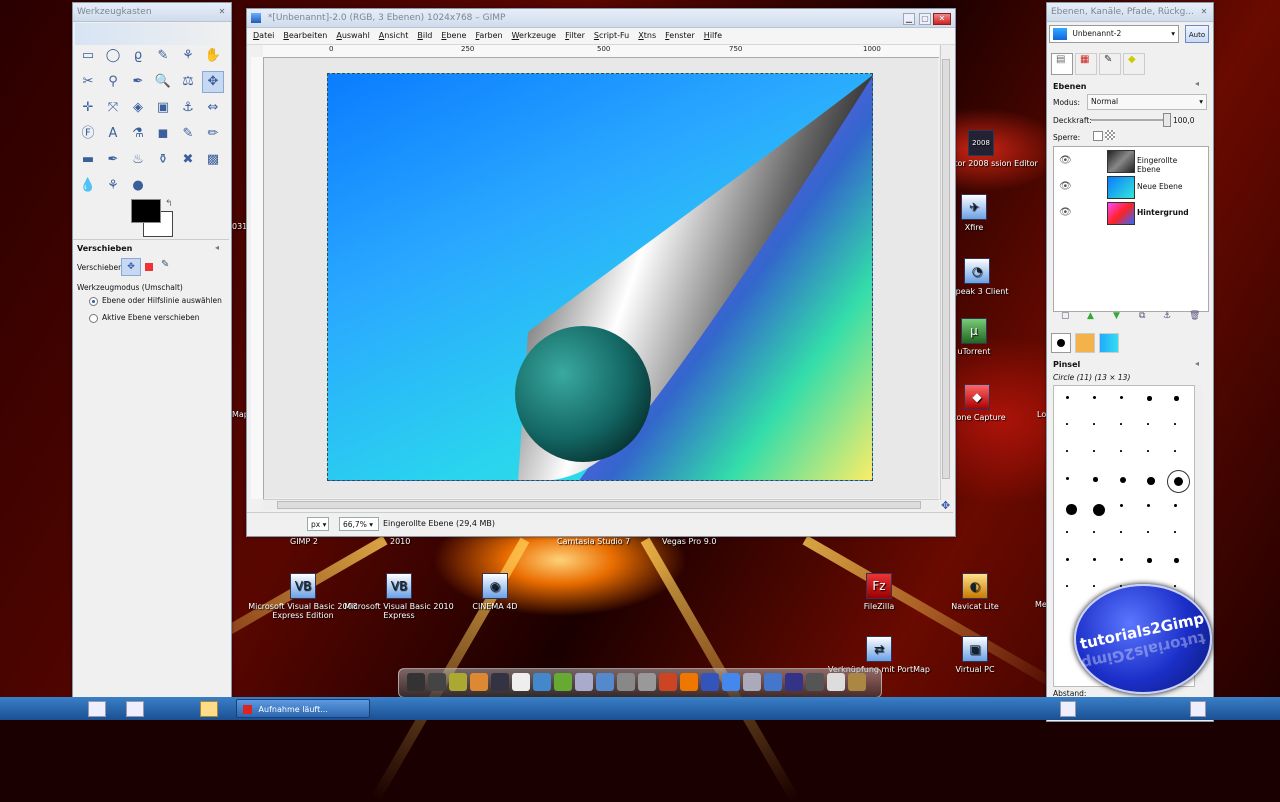  I want to click on rotate-icon: ◈, so click(138, 108).